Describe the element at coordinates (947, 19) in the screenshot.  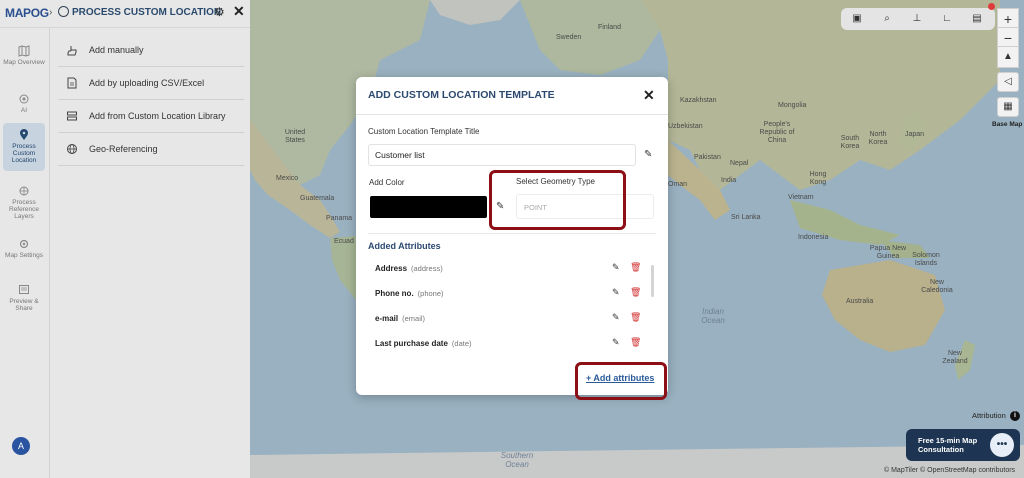
I see `measure-icon: ∟` at that location.